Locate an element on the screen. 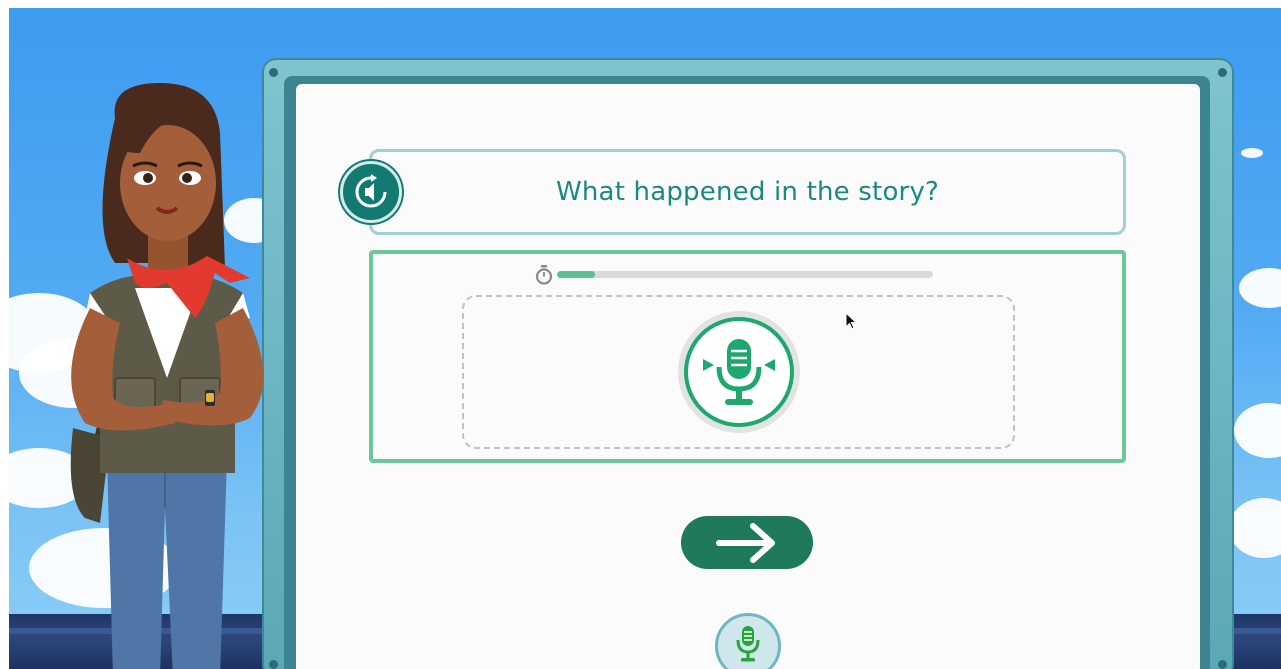  stopwatch-icon is located at coordinates (544, 275).